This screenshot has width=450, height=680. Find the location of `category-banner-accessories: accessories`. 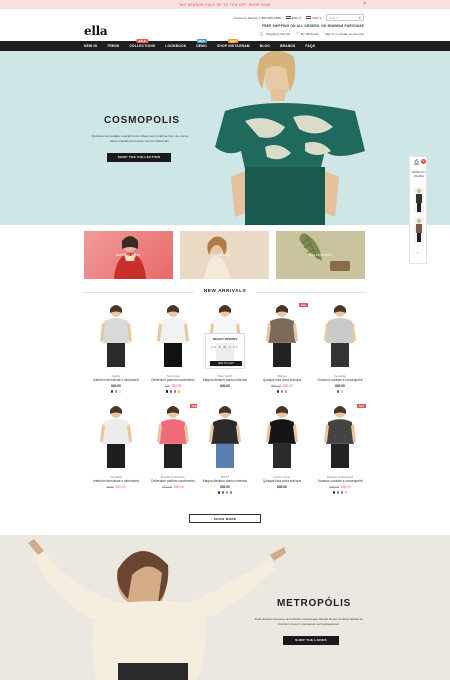

category-banner-accessories: accessories is located at coordinates (320, 255).